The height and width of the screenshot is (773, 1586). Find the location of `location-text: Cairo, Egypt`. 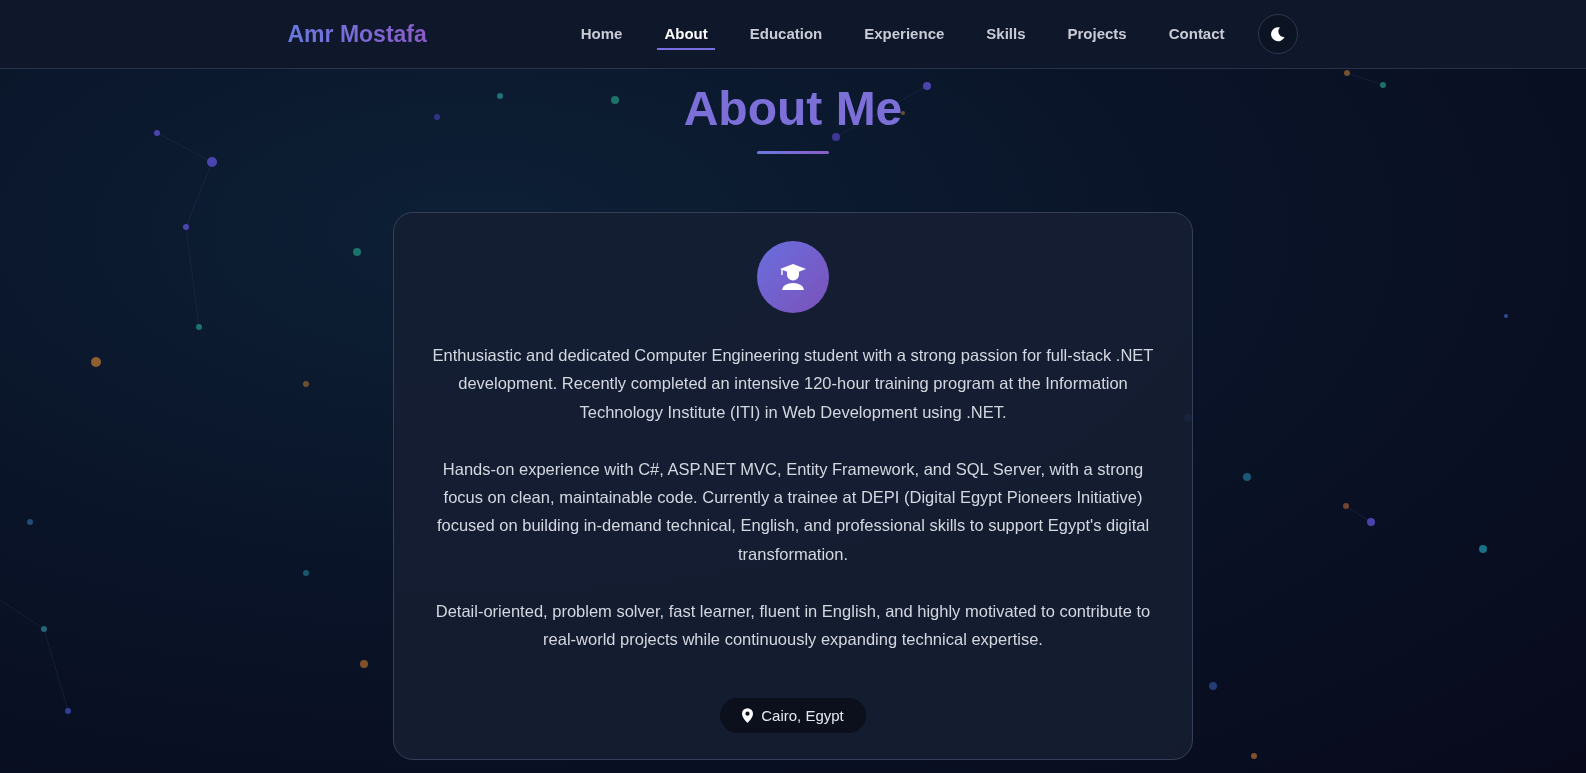

location-text: Cairo, Egypt is located at coordinates (802, 715).